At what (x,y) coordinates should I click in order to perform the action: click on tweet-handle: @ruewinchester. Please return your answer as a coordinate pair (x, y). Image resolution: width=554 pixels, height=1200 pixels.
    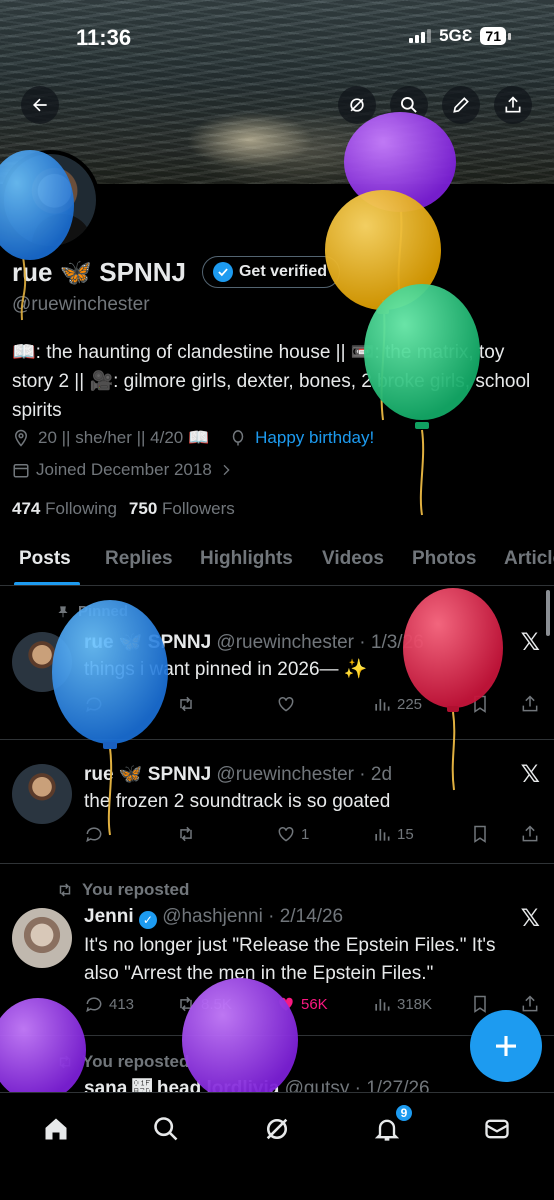
    Looking at the image, I should click on (285, 774).